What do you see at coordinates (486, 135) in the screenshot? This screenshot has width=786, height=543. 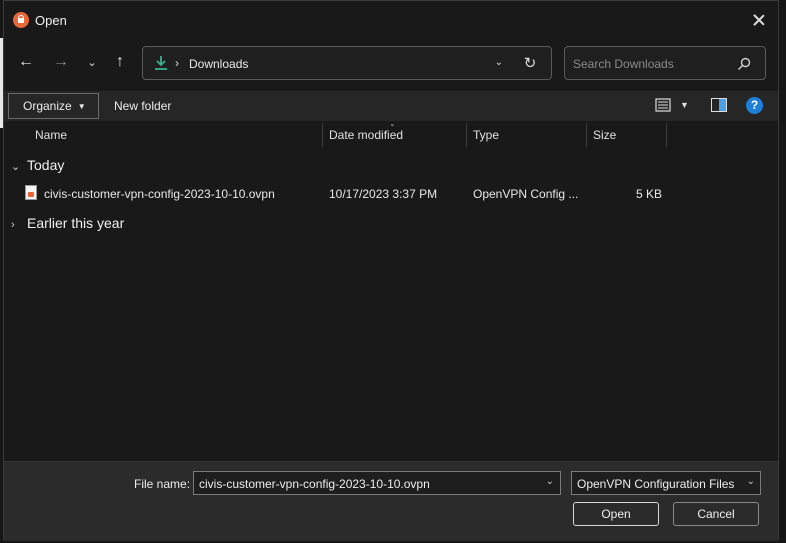 I see `column-header-type: Type` at bounding box center [486, 135].